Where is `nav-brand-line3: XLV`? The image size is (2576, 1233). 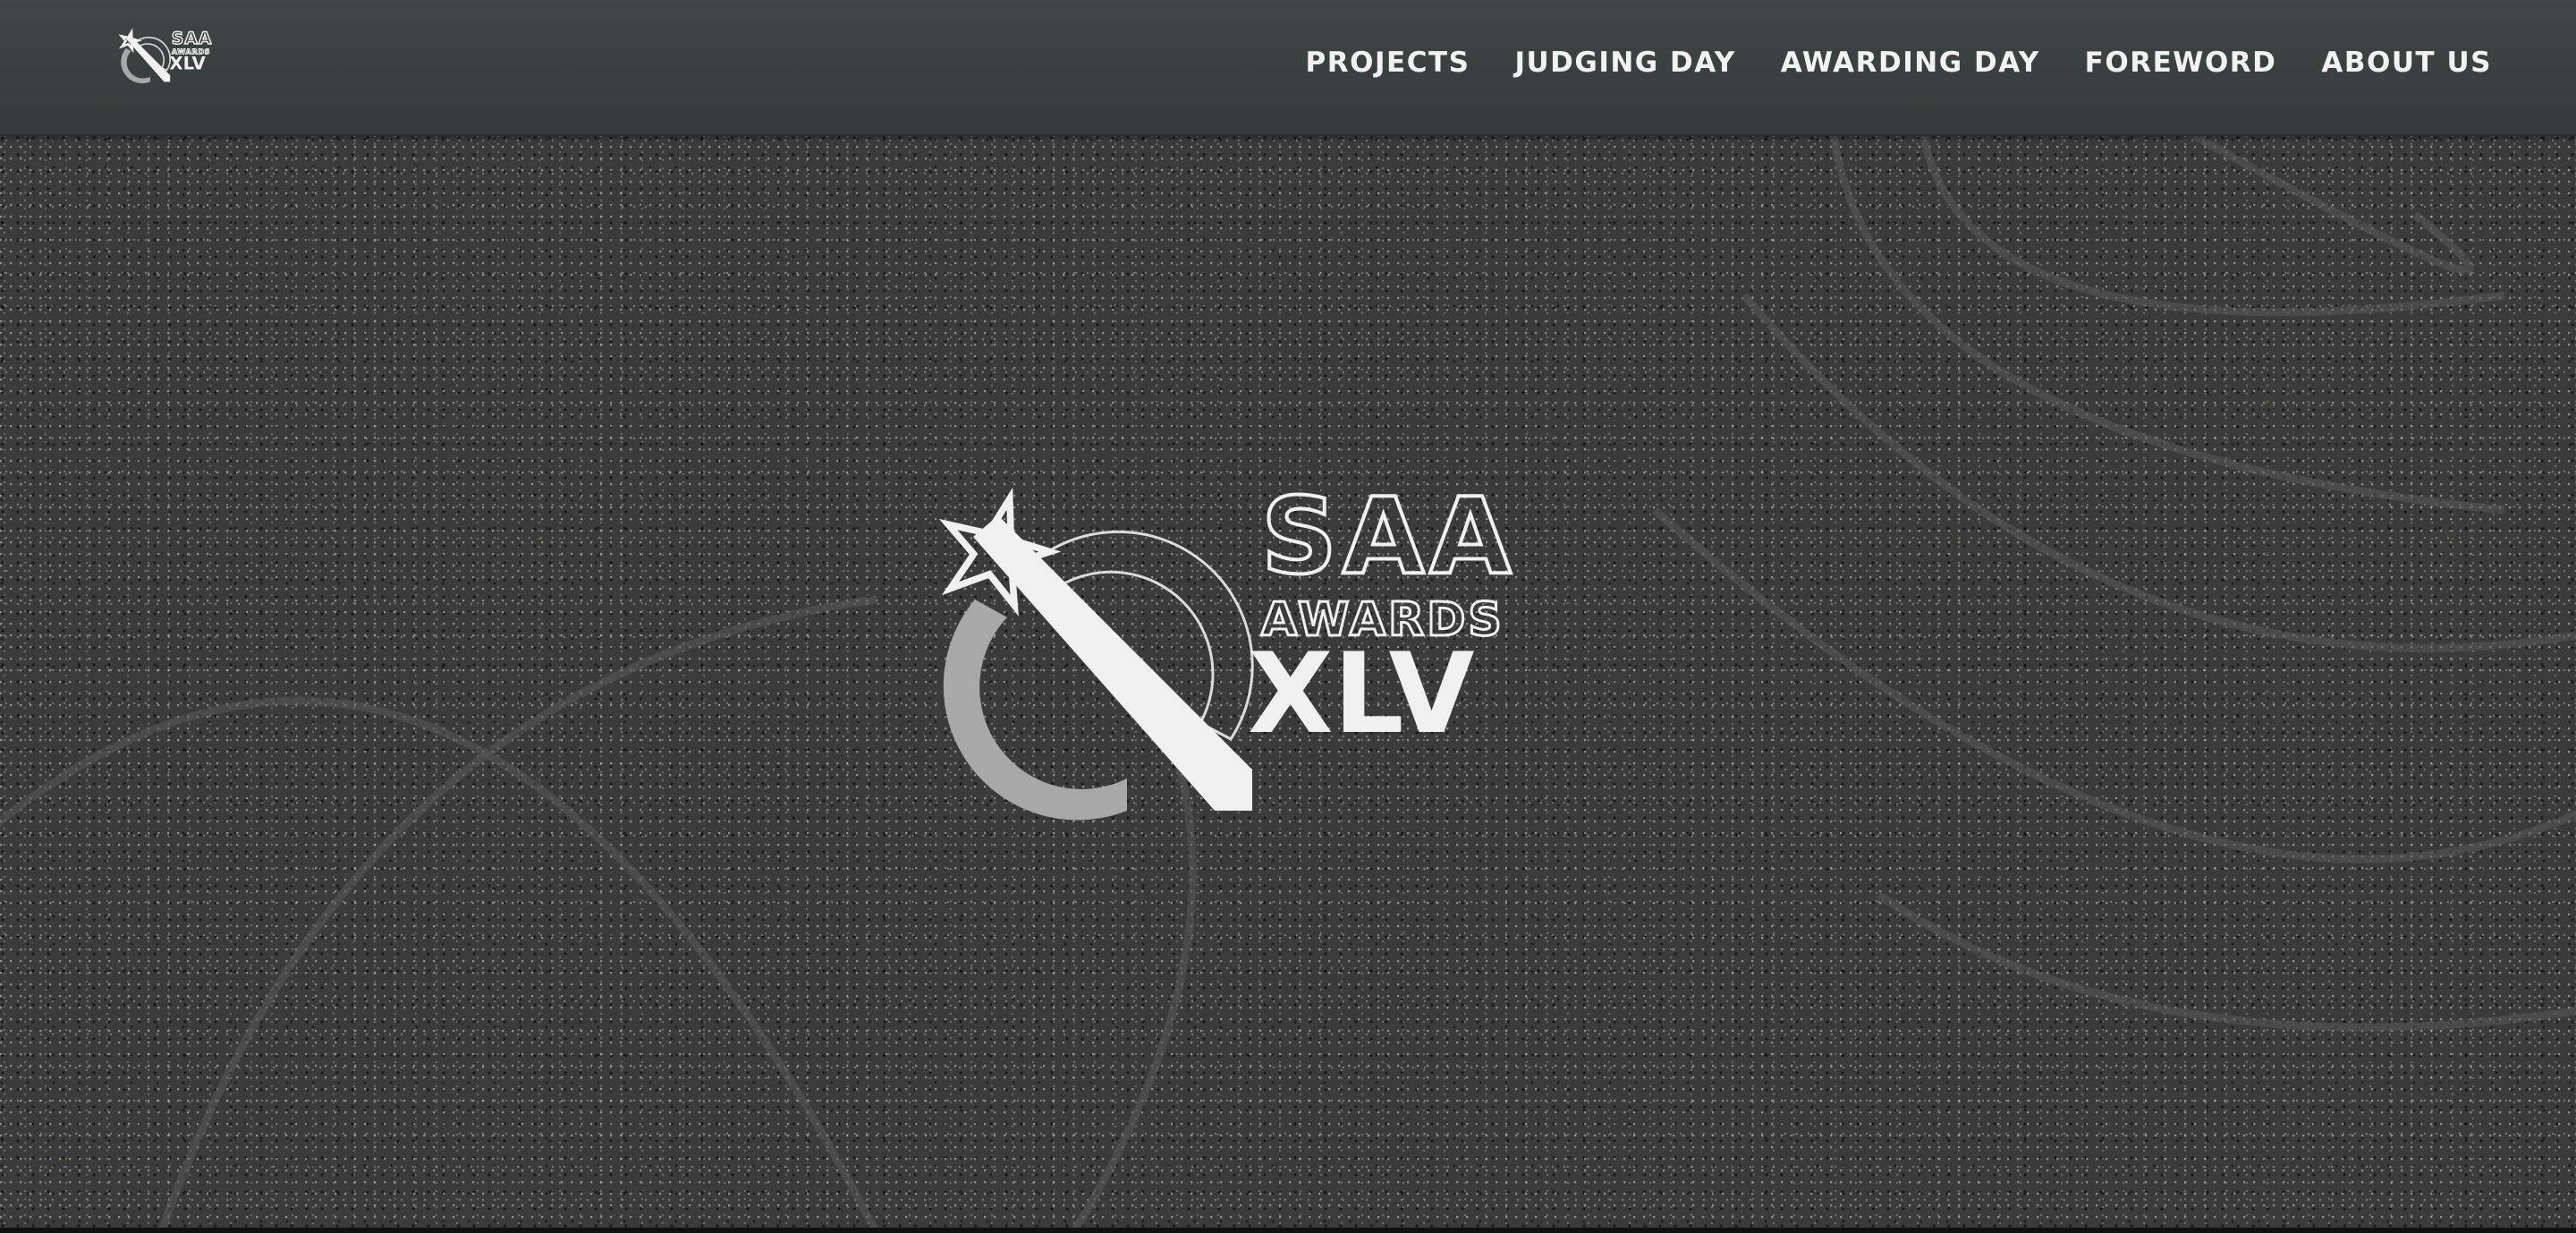 nav-brand-line3: XLV is located at coordinates (187, 63).